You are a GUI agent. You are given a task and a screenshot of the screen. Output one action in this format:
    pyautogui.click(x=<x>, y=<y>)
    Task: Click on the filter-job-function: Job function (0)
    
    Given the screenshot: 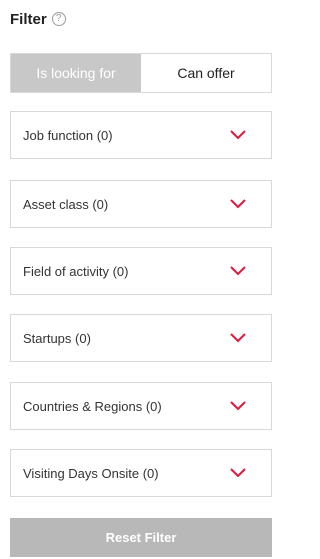 What is the action you would take?
    pyautogui.click(x=141, y=135)
    